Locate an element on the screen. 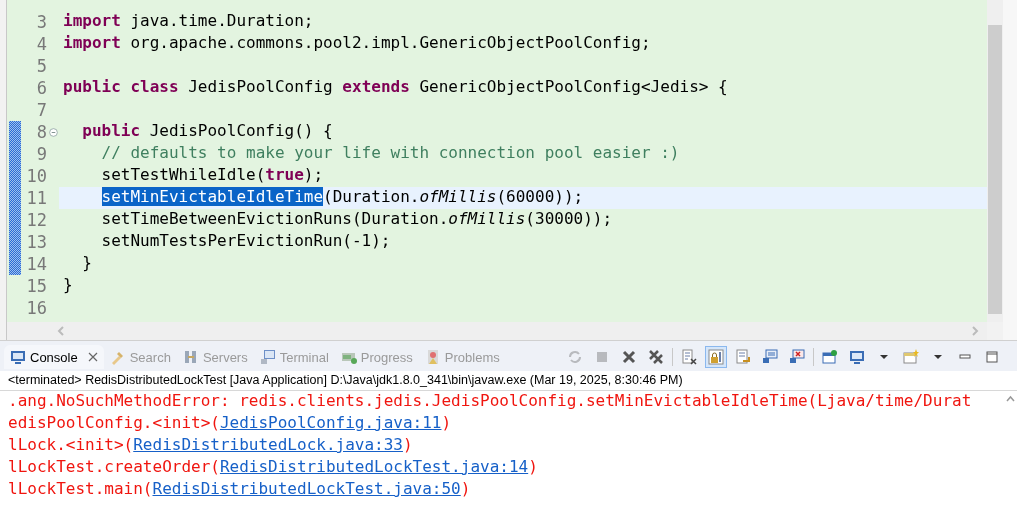  line-number: 16 is located at coordinates (36, 308).